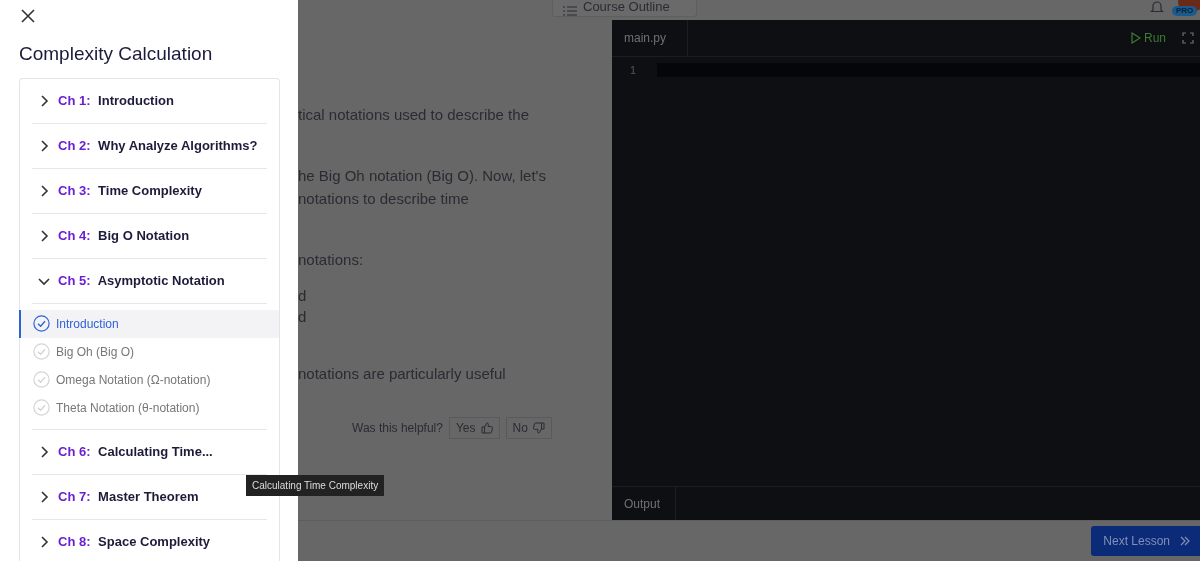 The image size is (1200, 561). Describe the element at coordinates (402, 374) in the screenshot. I see `lesson-text: notations are particularly useful` at that location.